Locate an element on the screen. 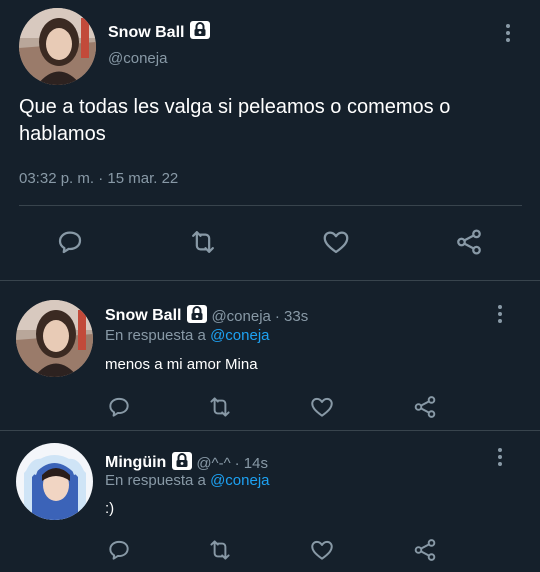 This screenshot has width=540, height=572. timestamp: 03:32 p. m. · 15 mar. 22 is located at coordinates (98, 178).